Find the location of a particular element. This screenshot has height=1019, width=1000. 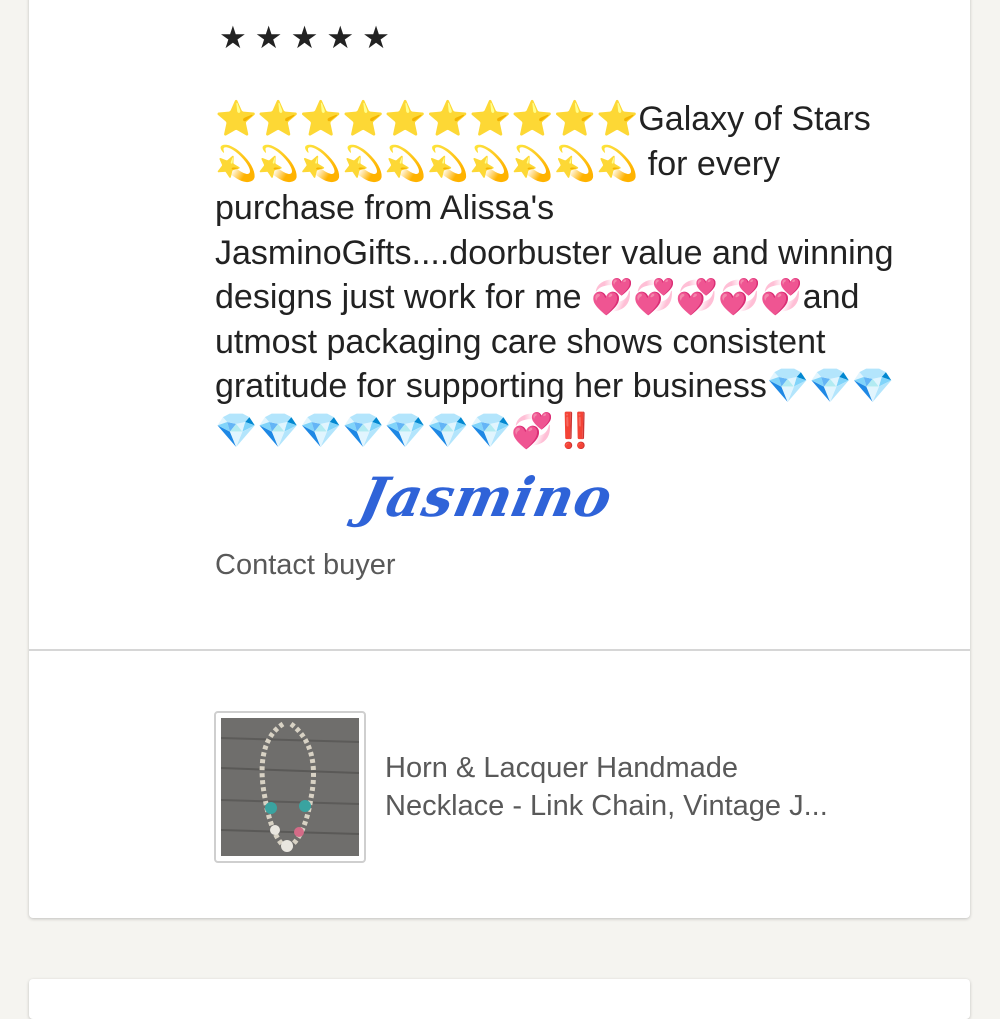

listing-thumbnail is located at coordinates (290, 787).